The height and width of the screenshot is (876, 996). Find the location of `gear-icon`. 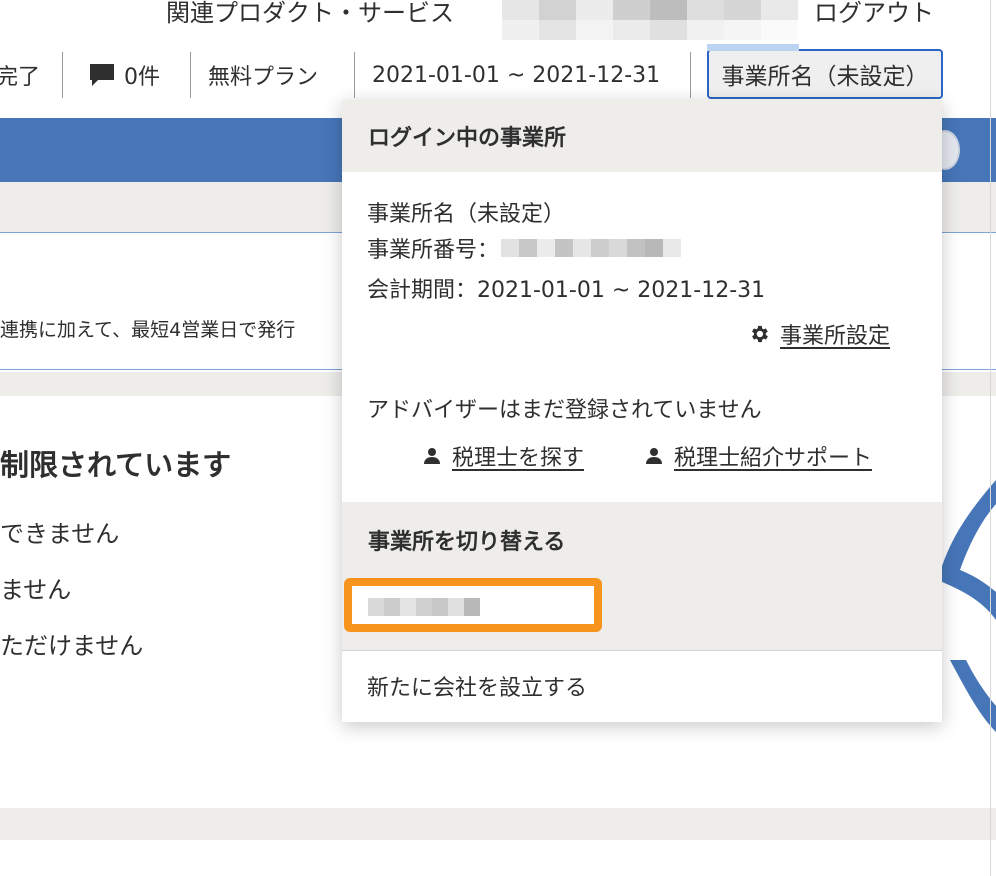

gear-icon is located at coordinates (760, 334).